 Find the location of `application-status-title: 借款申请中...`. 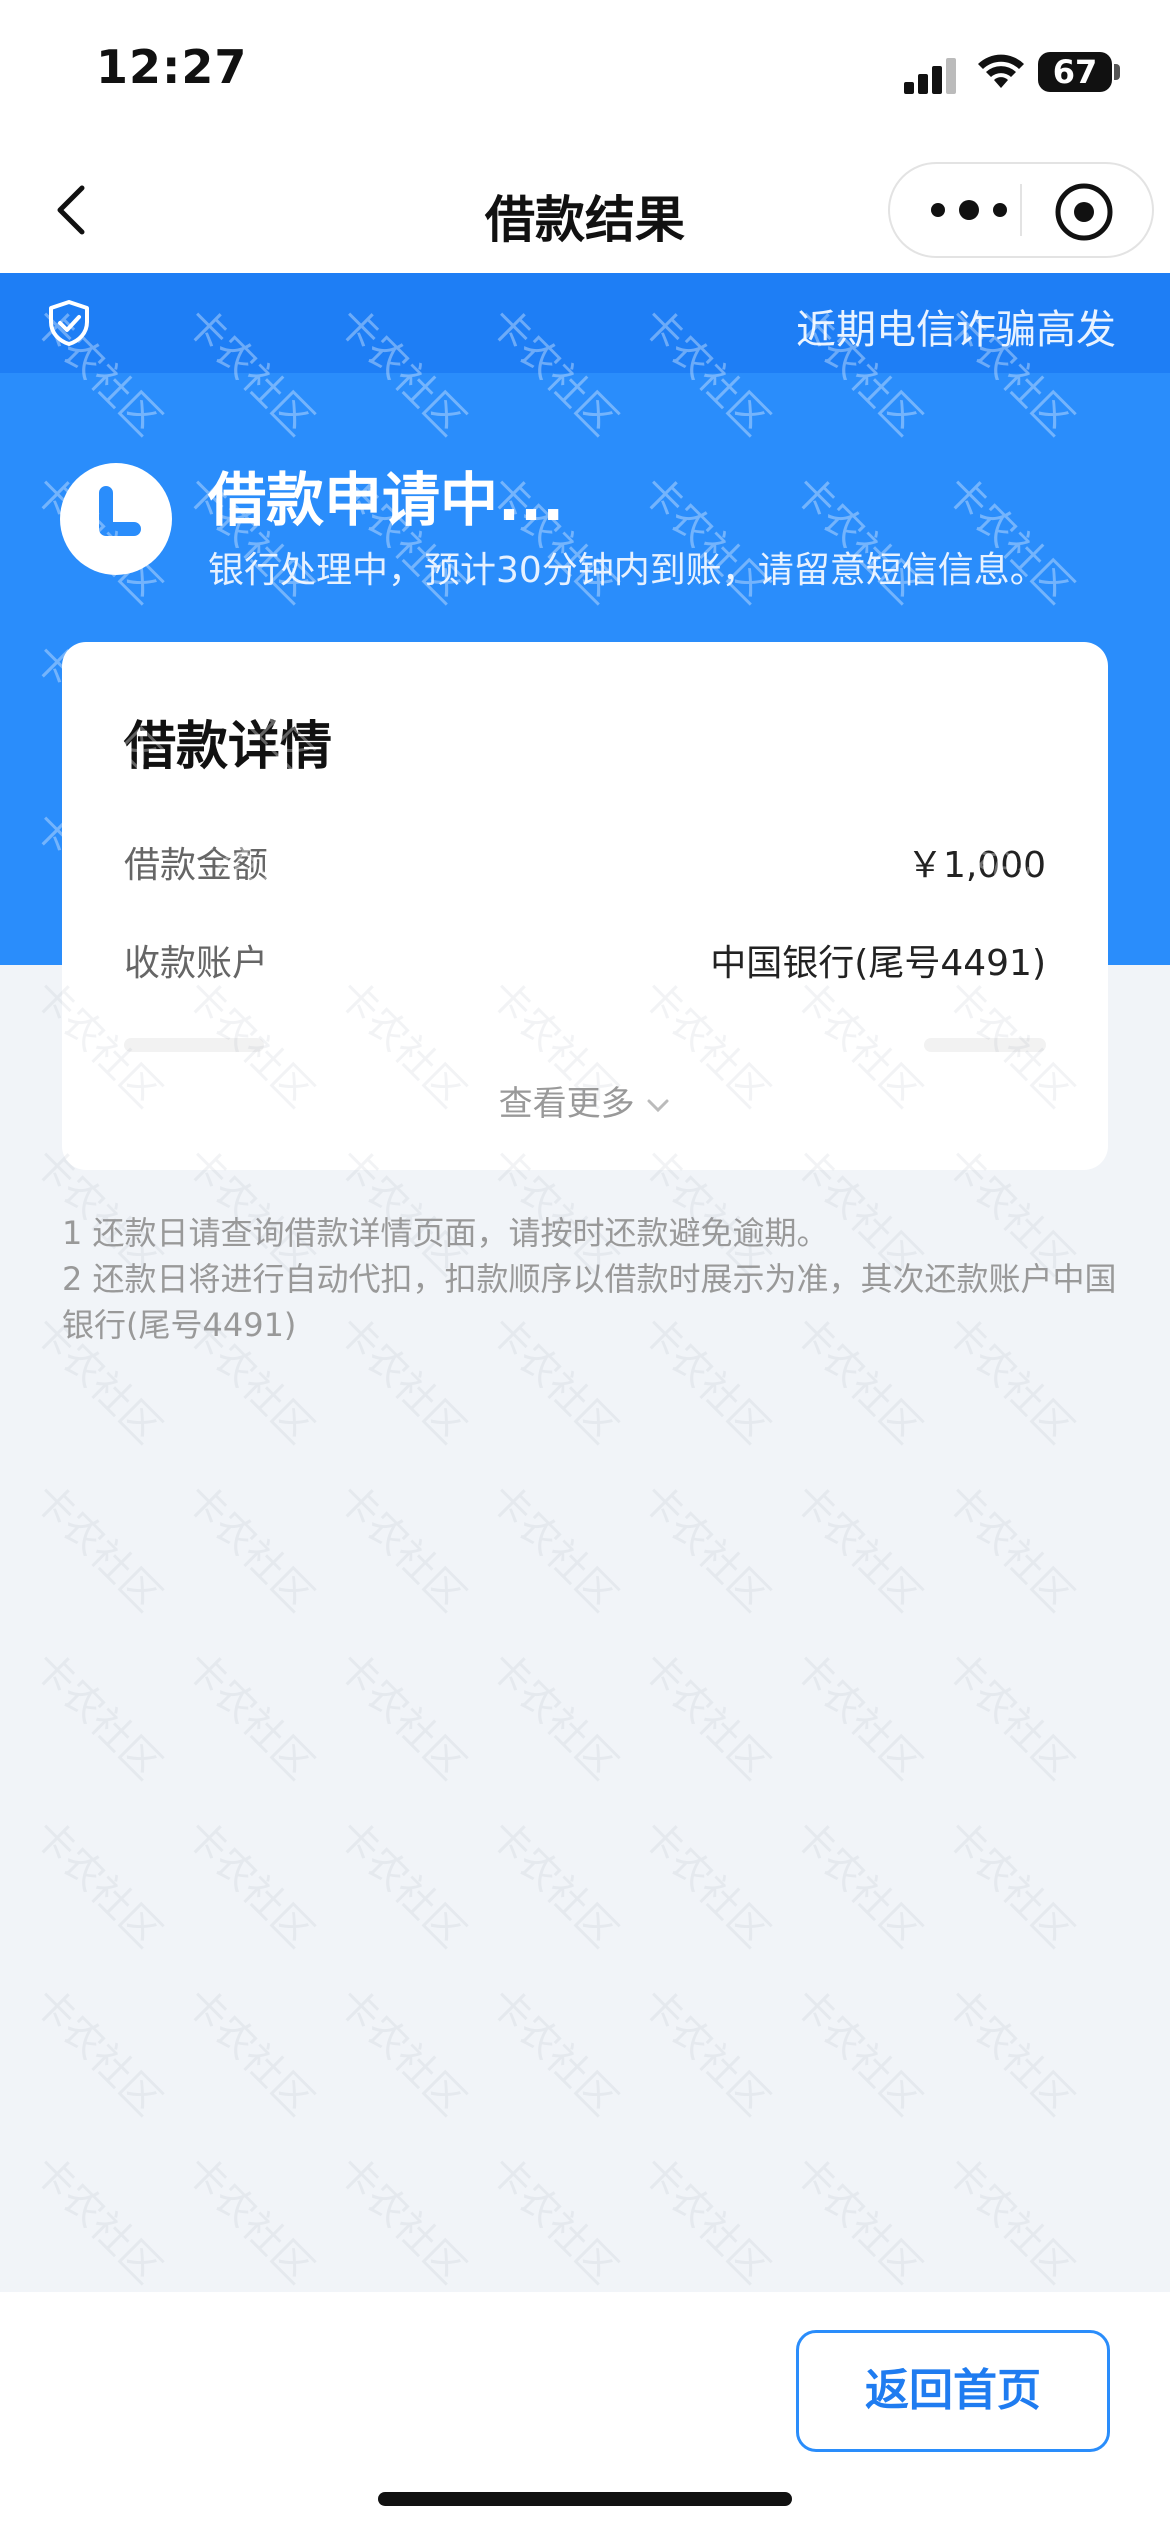

application-status-title: 借款申请中... is located at coordinates (386, 500).